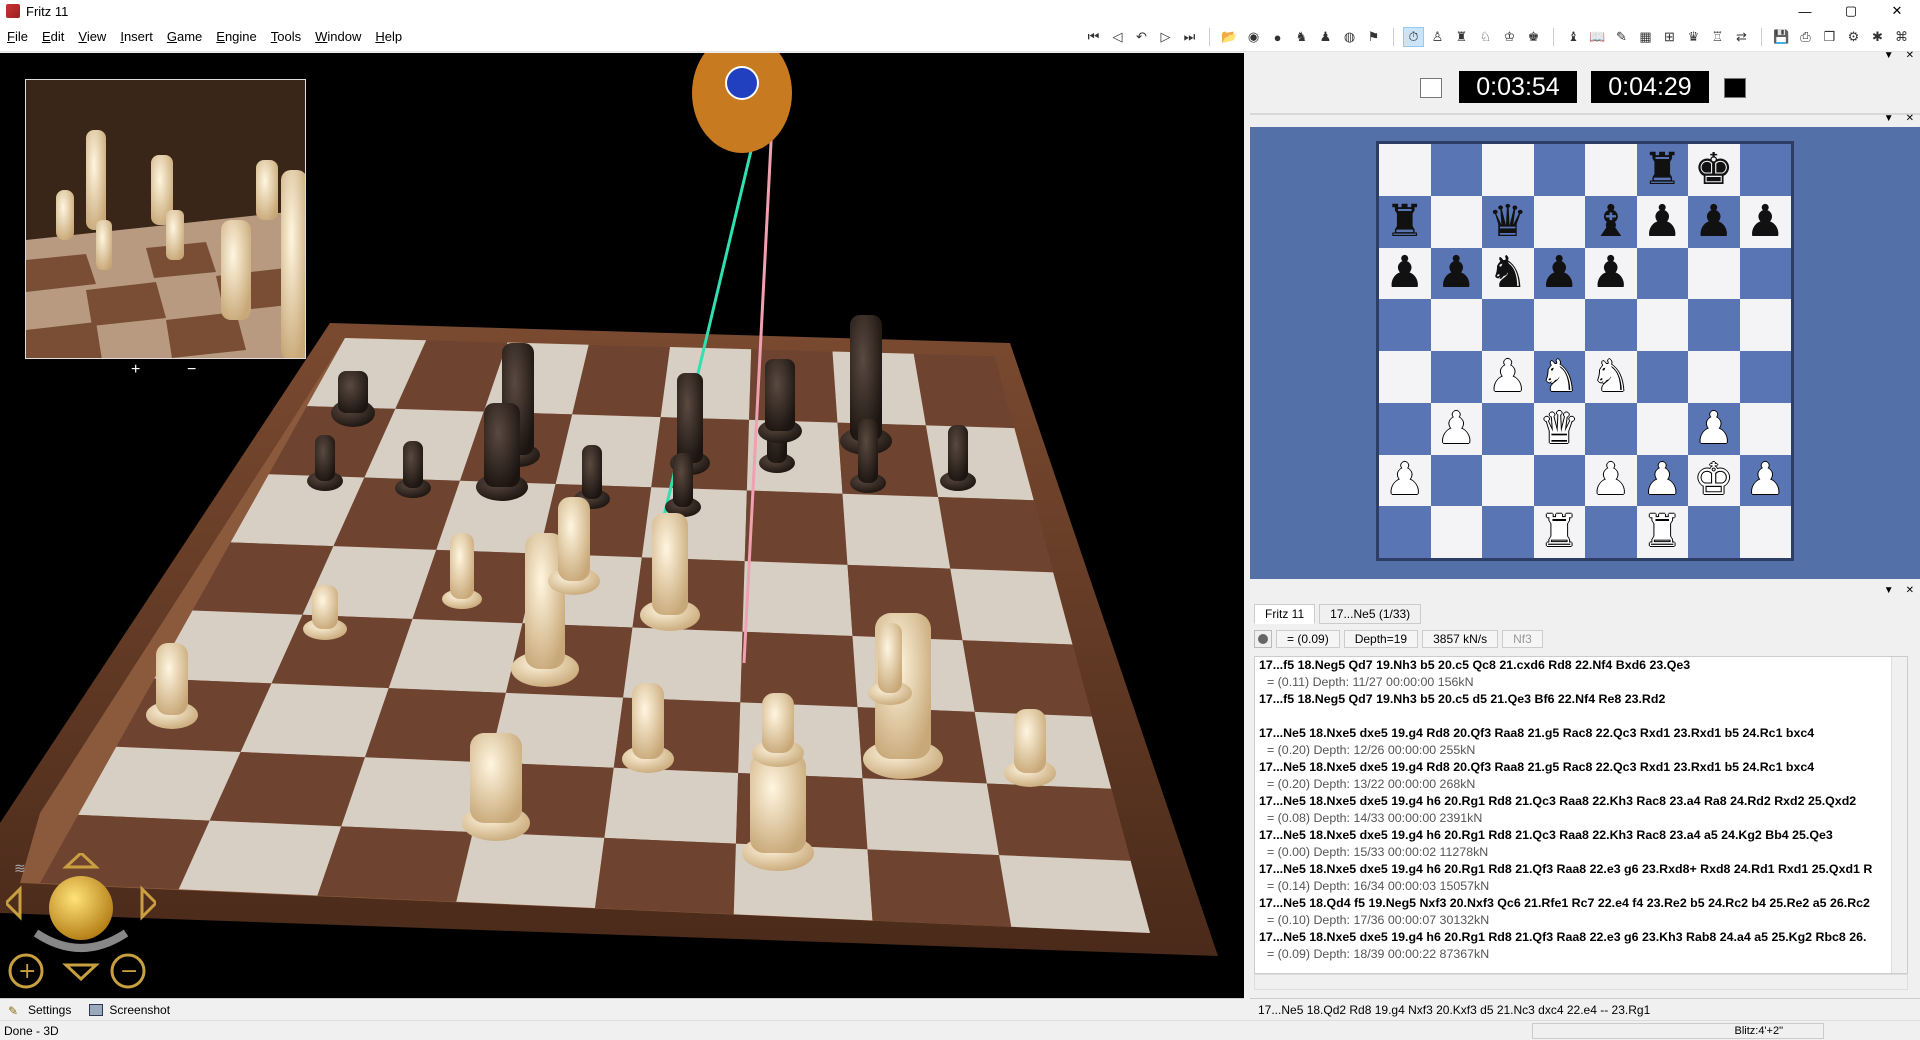 The height and width of the screenshot is (1040, 1920). Describe the element at coordinates (1093, 37) in the screenshot. I see `first-move-icon: ⏮` at that location.